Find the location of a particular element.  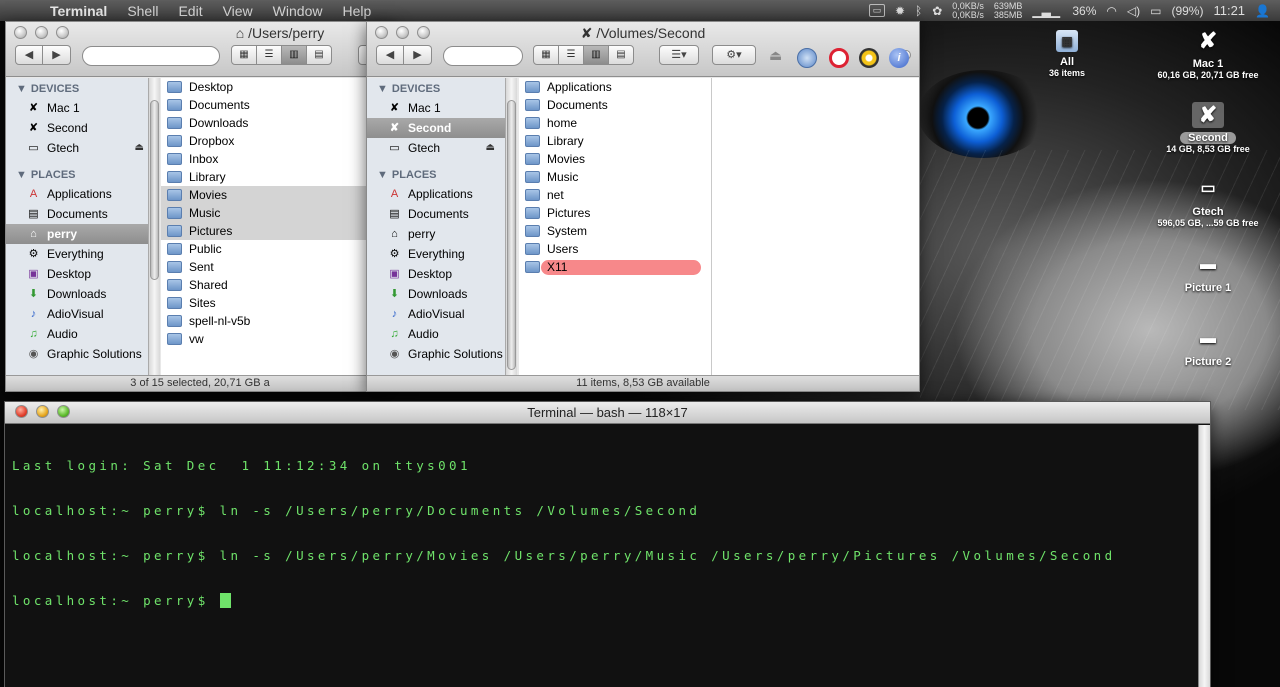

icon-view-button: ▦ is located at coordinates (244, 55).